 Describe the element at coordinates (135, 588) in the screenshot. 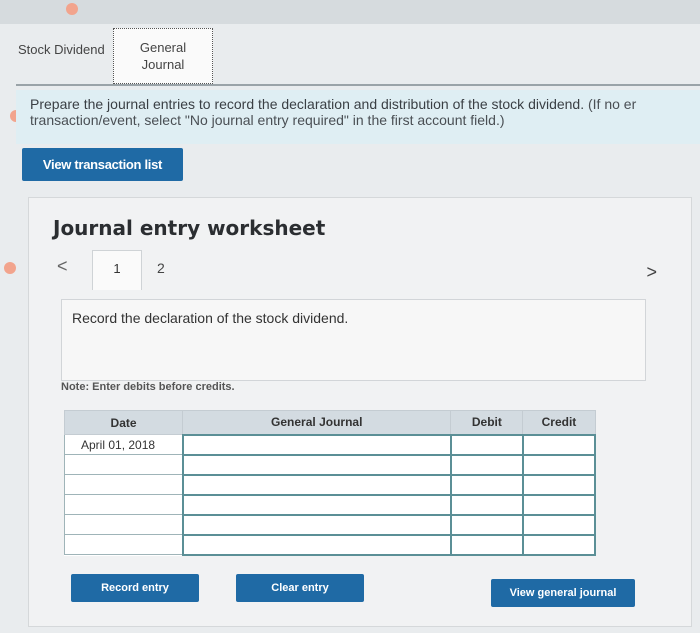

I see `record-entry-button: Record entry` at that location.